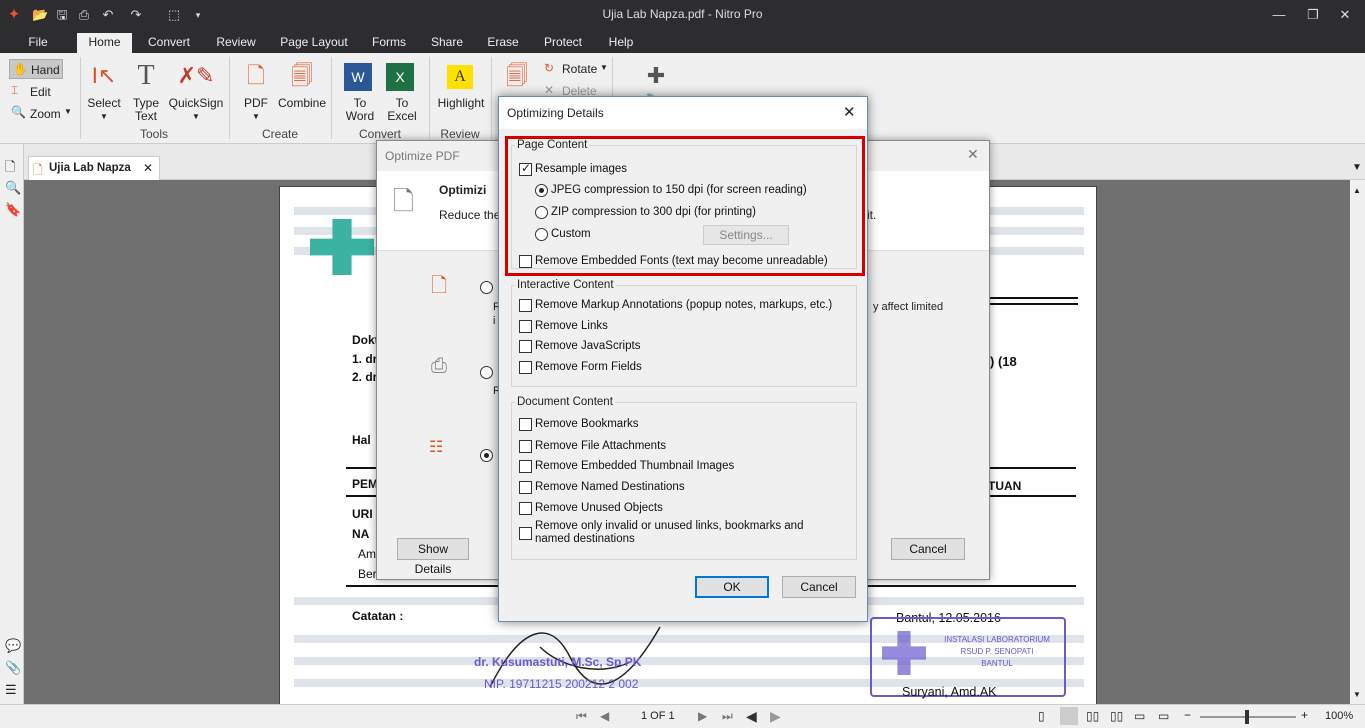 This screenshot has height=728, width=1365. What do you see at coordinates (621, 43) in the screenshot?
I see `tab-help: Help` at bounding box center [621, 43].